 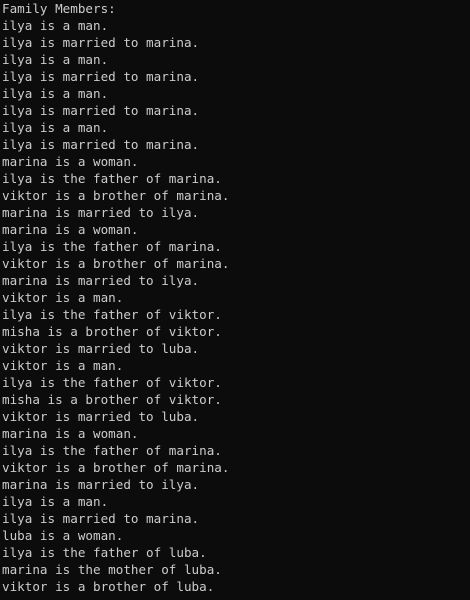 I want to click on output-line: luba is a woman., so click(x=63, y=535).